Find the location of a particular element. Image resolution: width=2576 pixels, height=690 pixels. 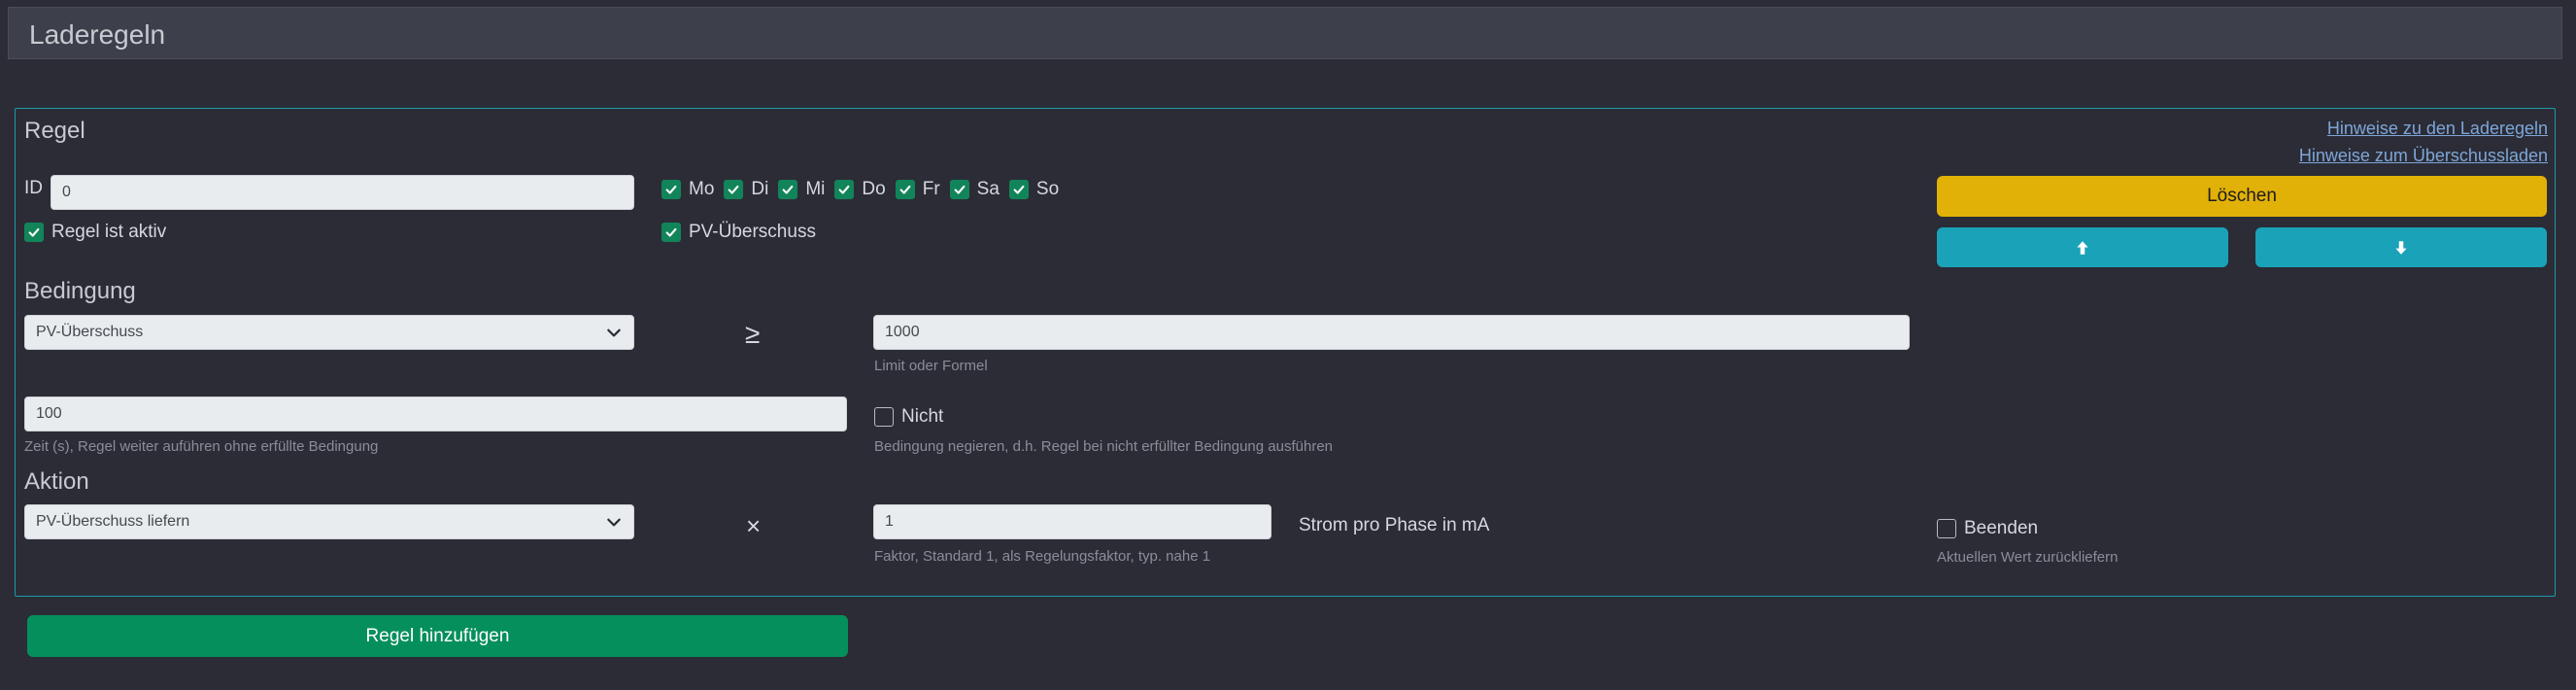

active-label: Regel ist aktiv is located at coordinates (109, 232).